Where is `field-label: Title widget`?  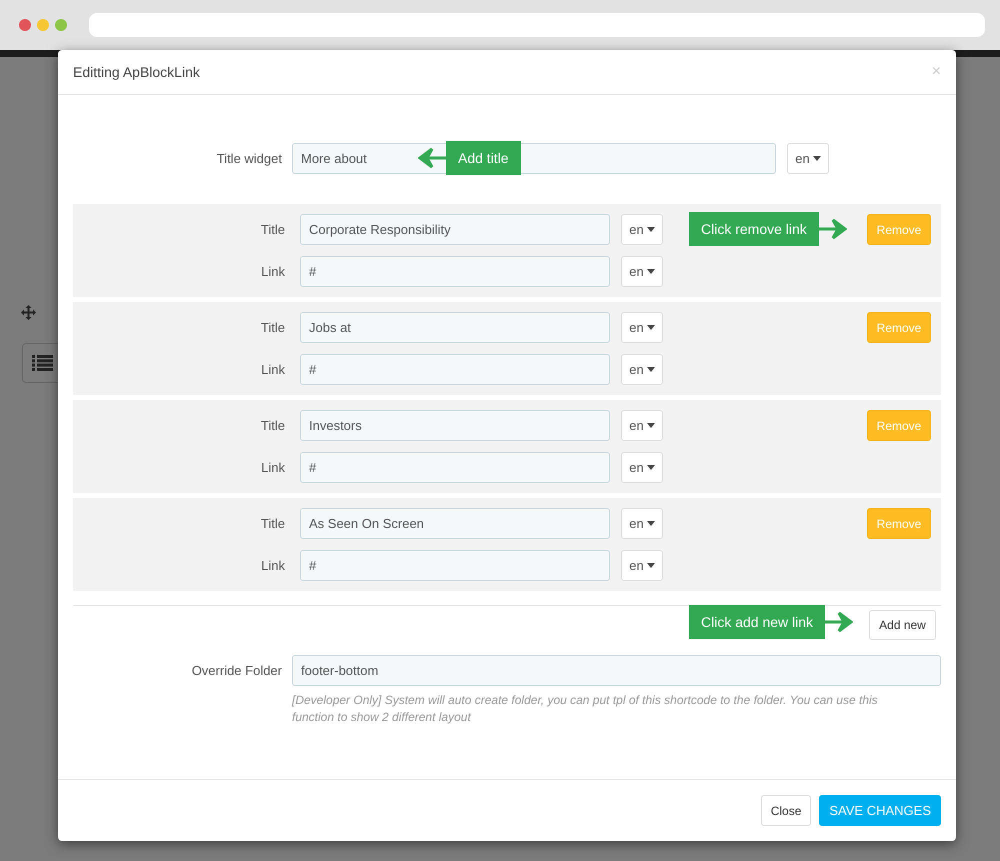 field-label: Title widget is located at coordinates (249, 158).